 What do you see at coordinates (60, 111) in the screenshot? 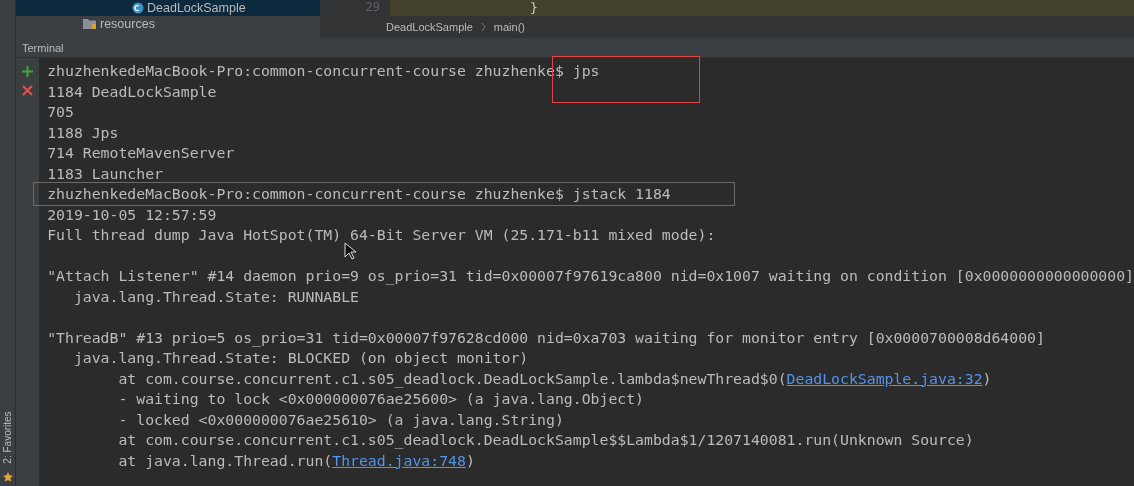
I see `terminal-line: 705` at bounding box center [60, 111].